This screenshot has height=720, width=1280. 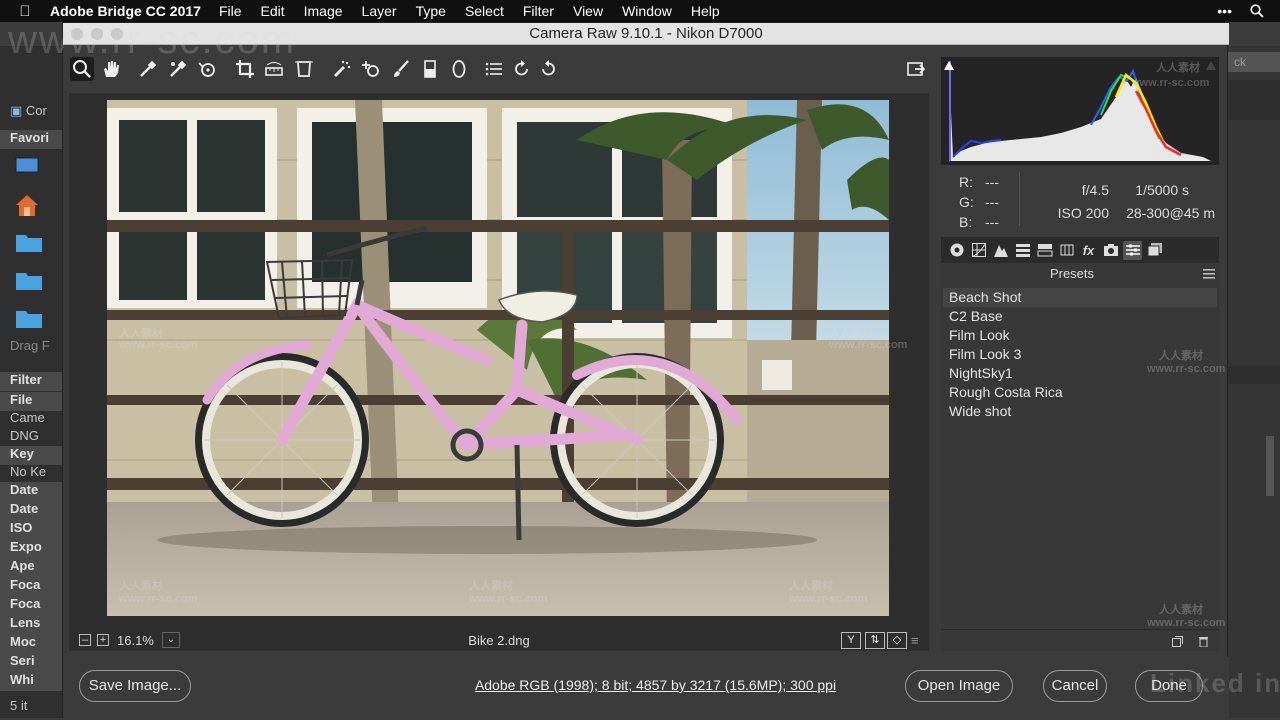 I want to click on menu-layer: Layer, so click(x=379, y=11).